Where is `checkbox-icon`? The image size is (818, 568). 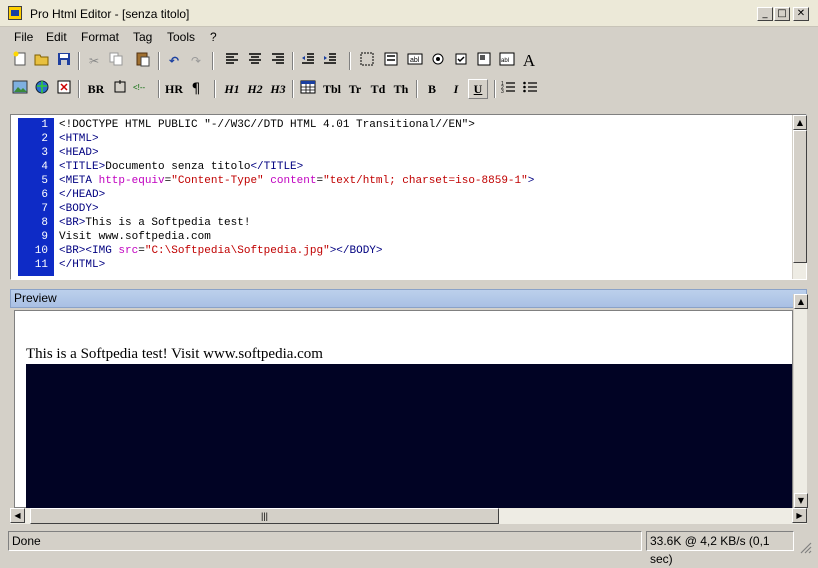
checkbox-icon is located at coordinates (461, 61).